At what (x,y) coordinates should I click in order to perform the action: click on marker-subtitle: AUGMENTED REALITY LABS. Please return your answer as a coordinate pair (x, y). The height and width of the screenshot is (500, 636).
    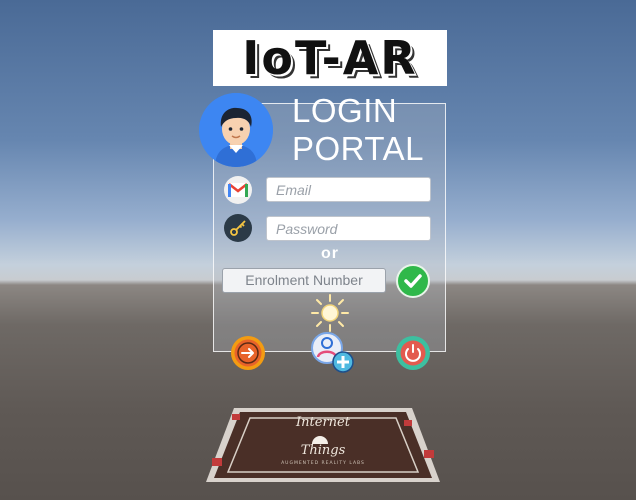
    Looking at the image, I should click on (323, 463).